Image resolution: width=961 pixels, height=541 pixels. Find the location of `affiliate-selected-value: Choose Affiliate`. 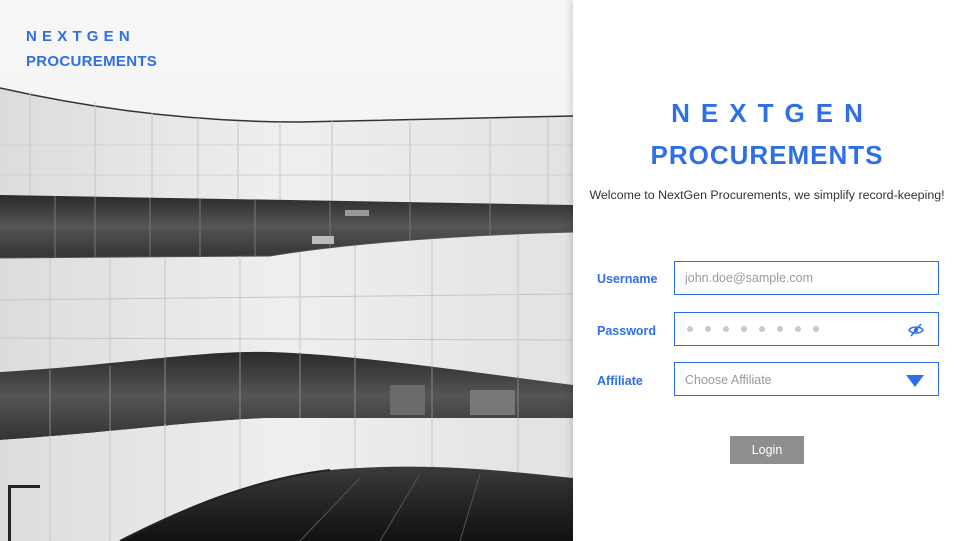

affiliate-selected-value: Choose Affiliate is located at coordinates (728, 380).